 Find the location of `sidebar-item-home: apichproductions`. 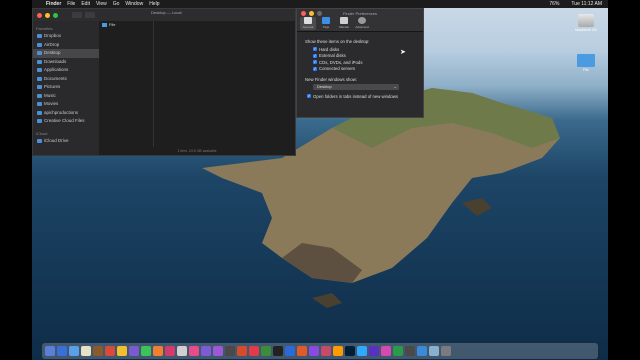

sidebar-item-home: apichproductions is located at coordinates (66, 113).